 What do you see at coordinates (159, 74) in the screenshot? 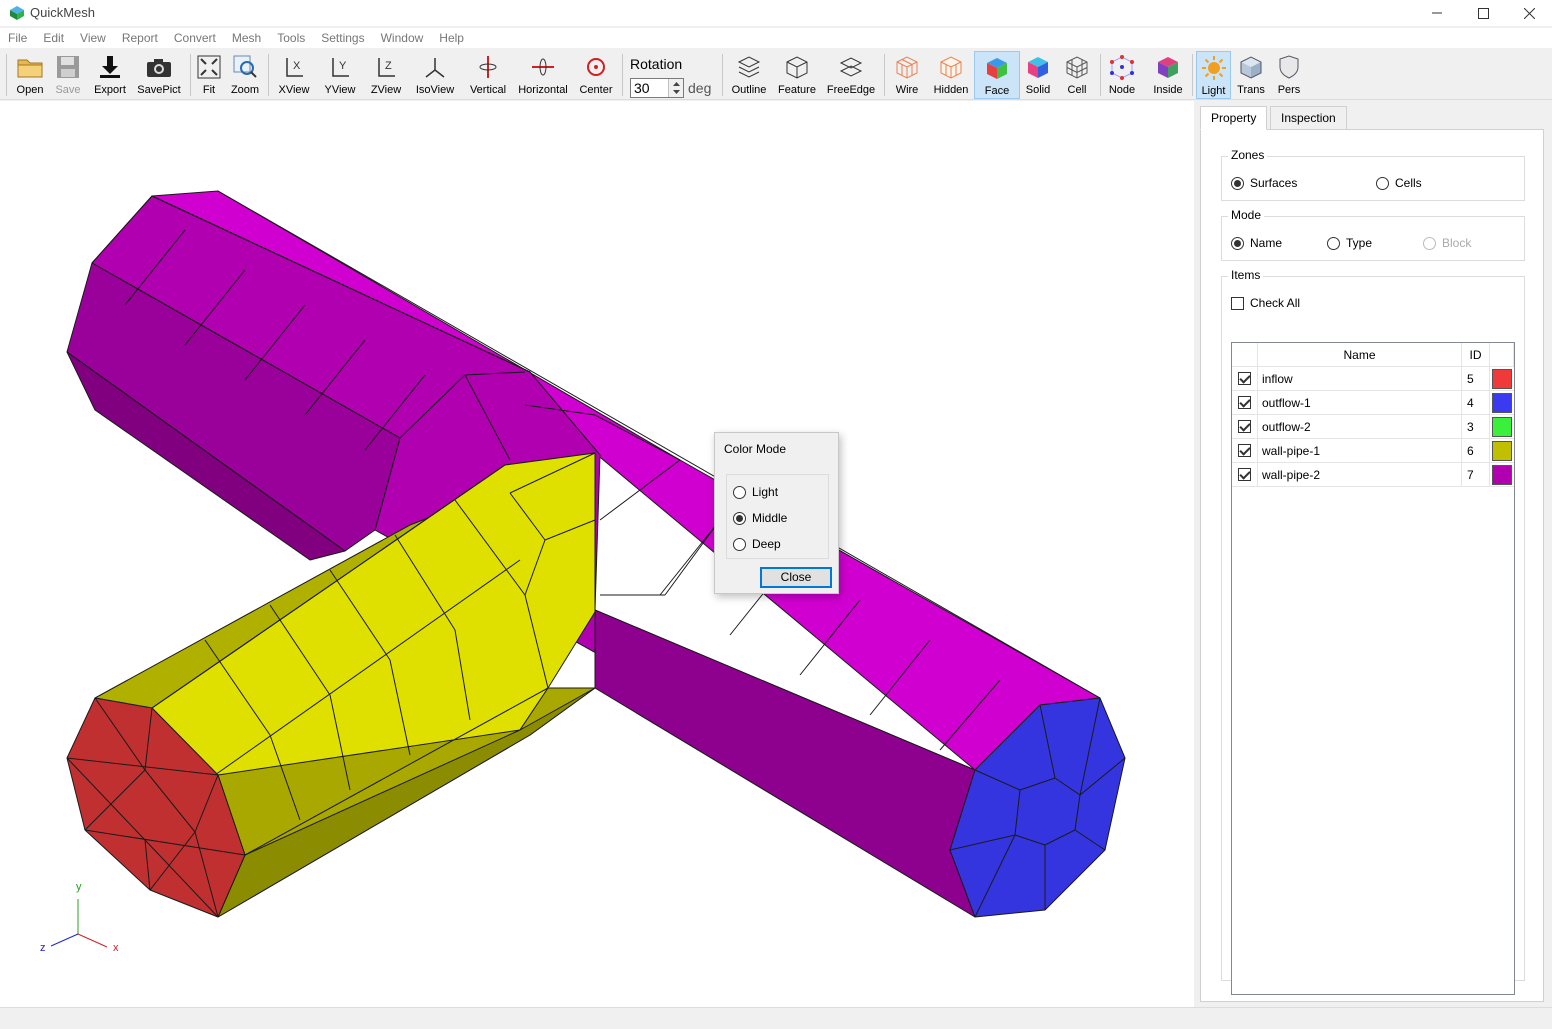
I see `savepict-button: SavePict` at bounding box center [159, 74].